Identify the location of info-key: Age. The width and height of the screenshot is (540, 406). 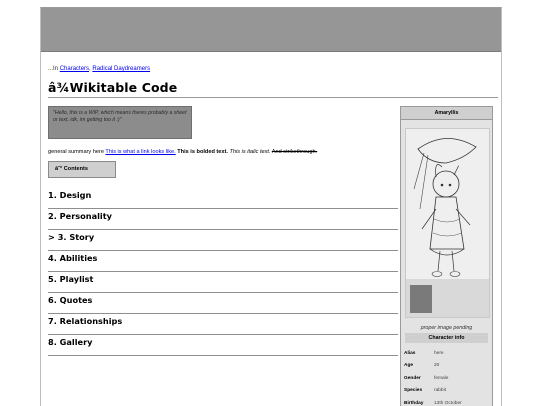
(409, 366).